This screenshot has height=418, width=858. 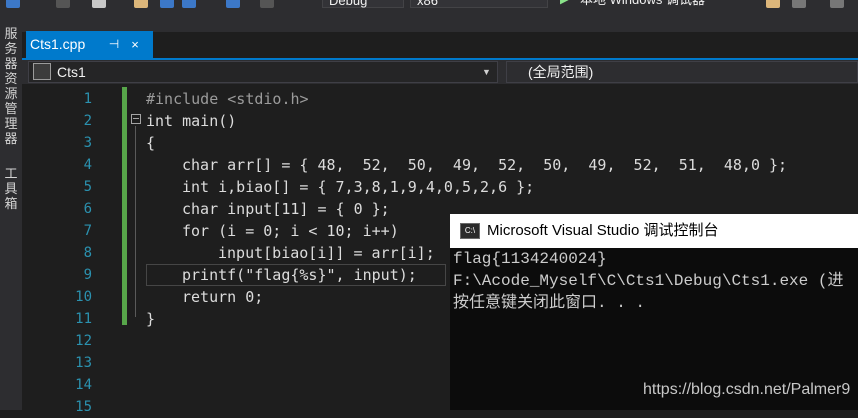 I want to click on line-number: 8, so click(x=87, y=253).